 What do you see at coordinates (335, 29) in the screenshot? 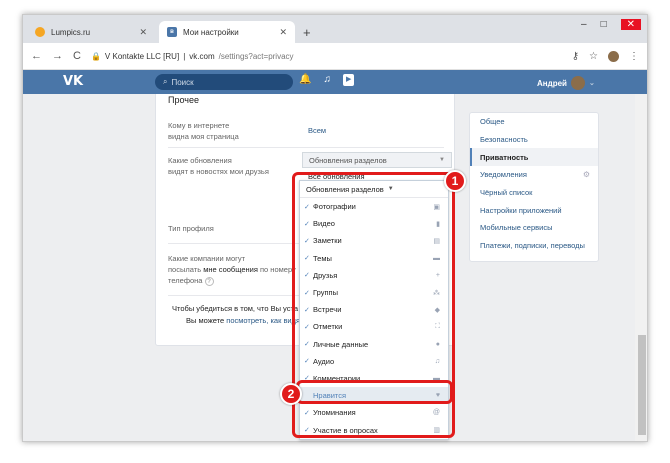
I see `tab-strip: Lumpics.ru ✕ в Мои настройки ✕ + – □ ✕` at bounding box center [335, 29].